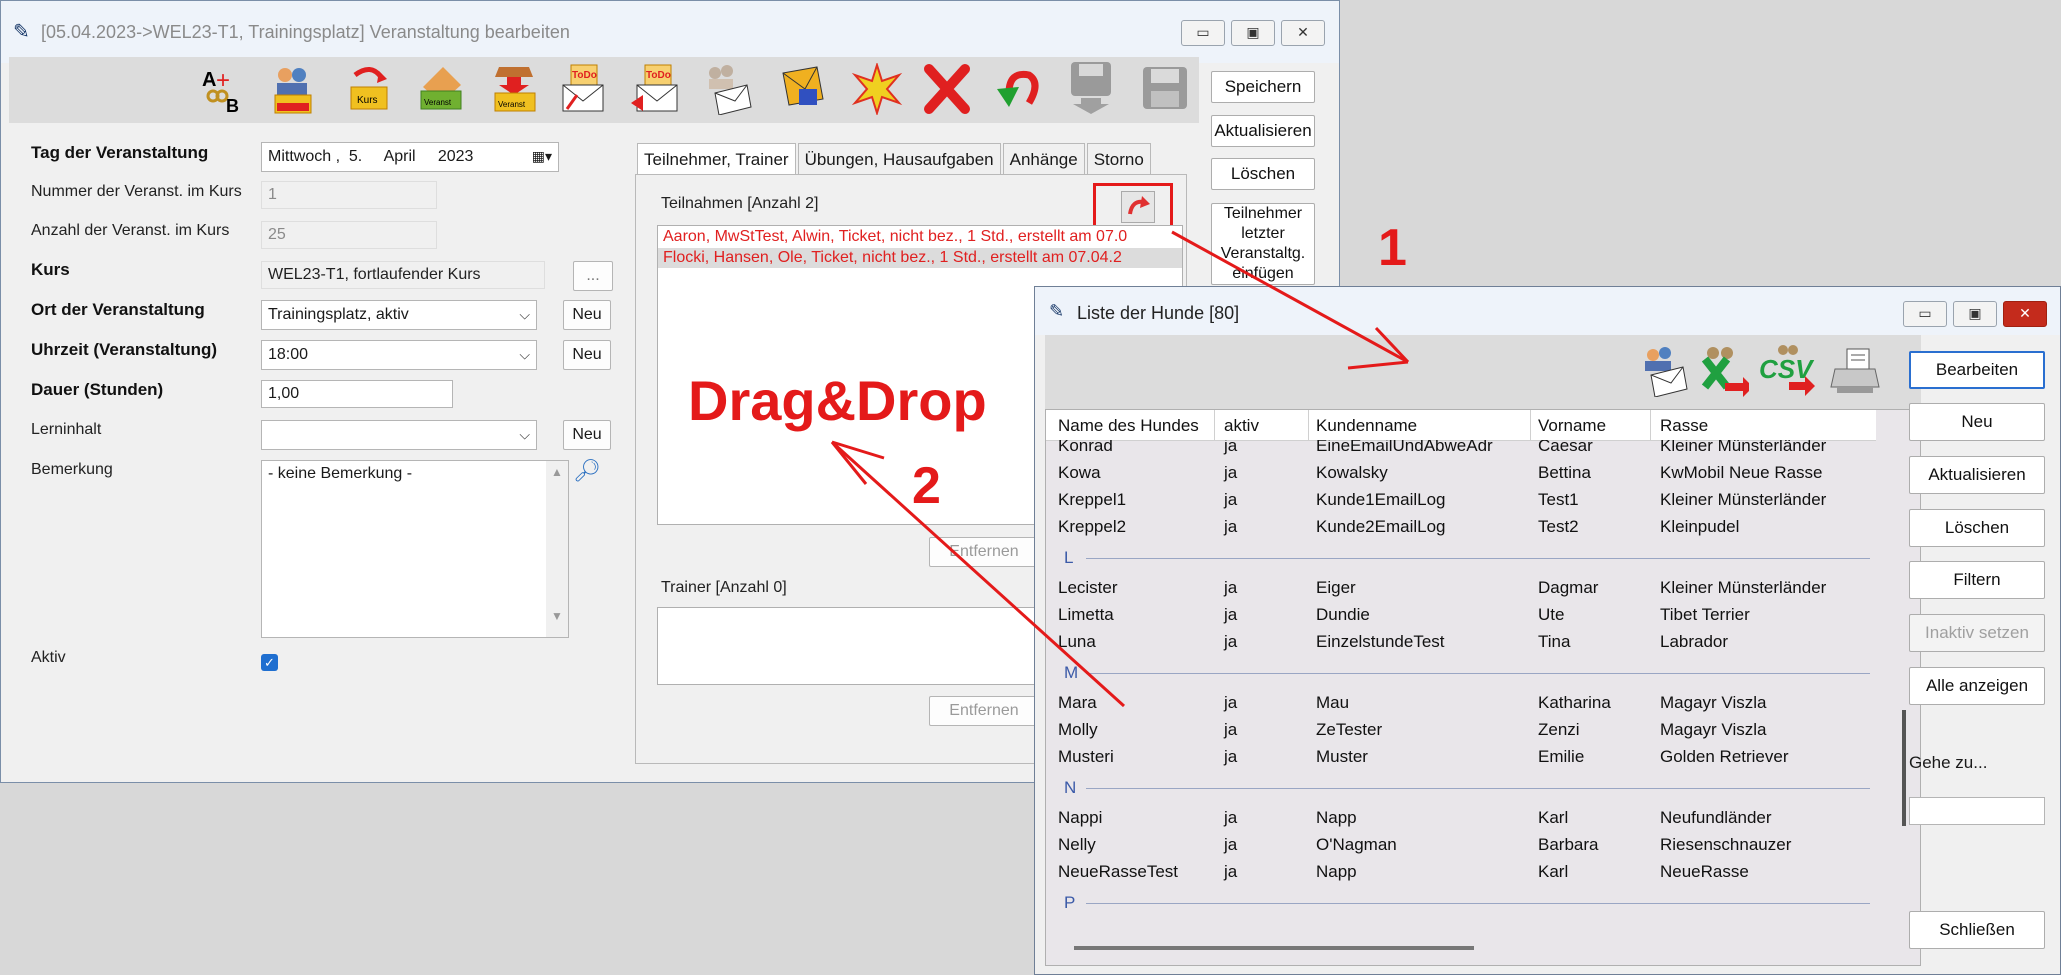  I want to click on dragdrop-label: Drag&Drop, so click(837, 400).